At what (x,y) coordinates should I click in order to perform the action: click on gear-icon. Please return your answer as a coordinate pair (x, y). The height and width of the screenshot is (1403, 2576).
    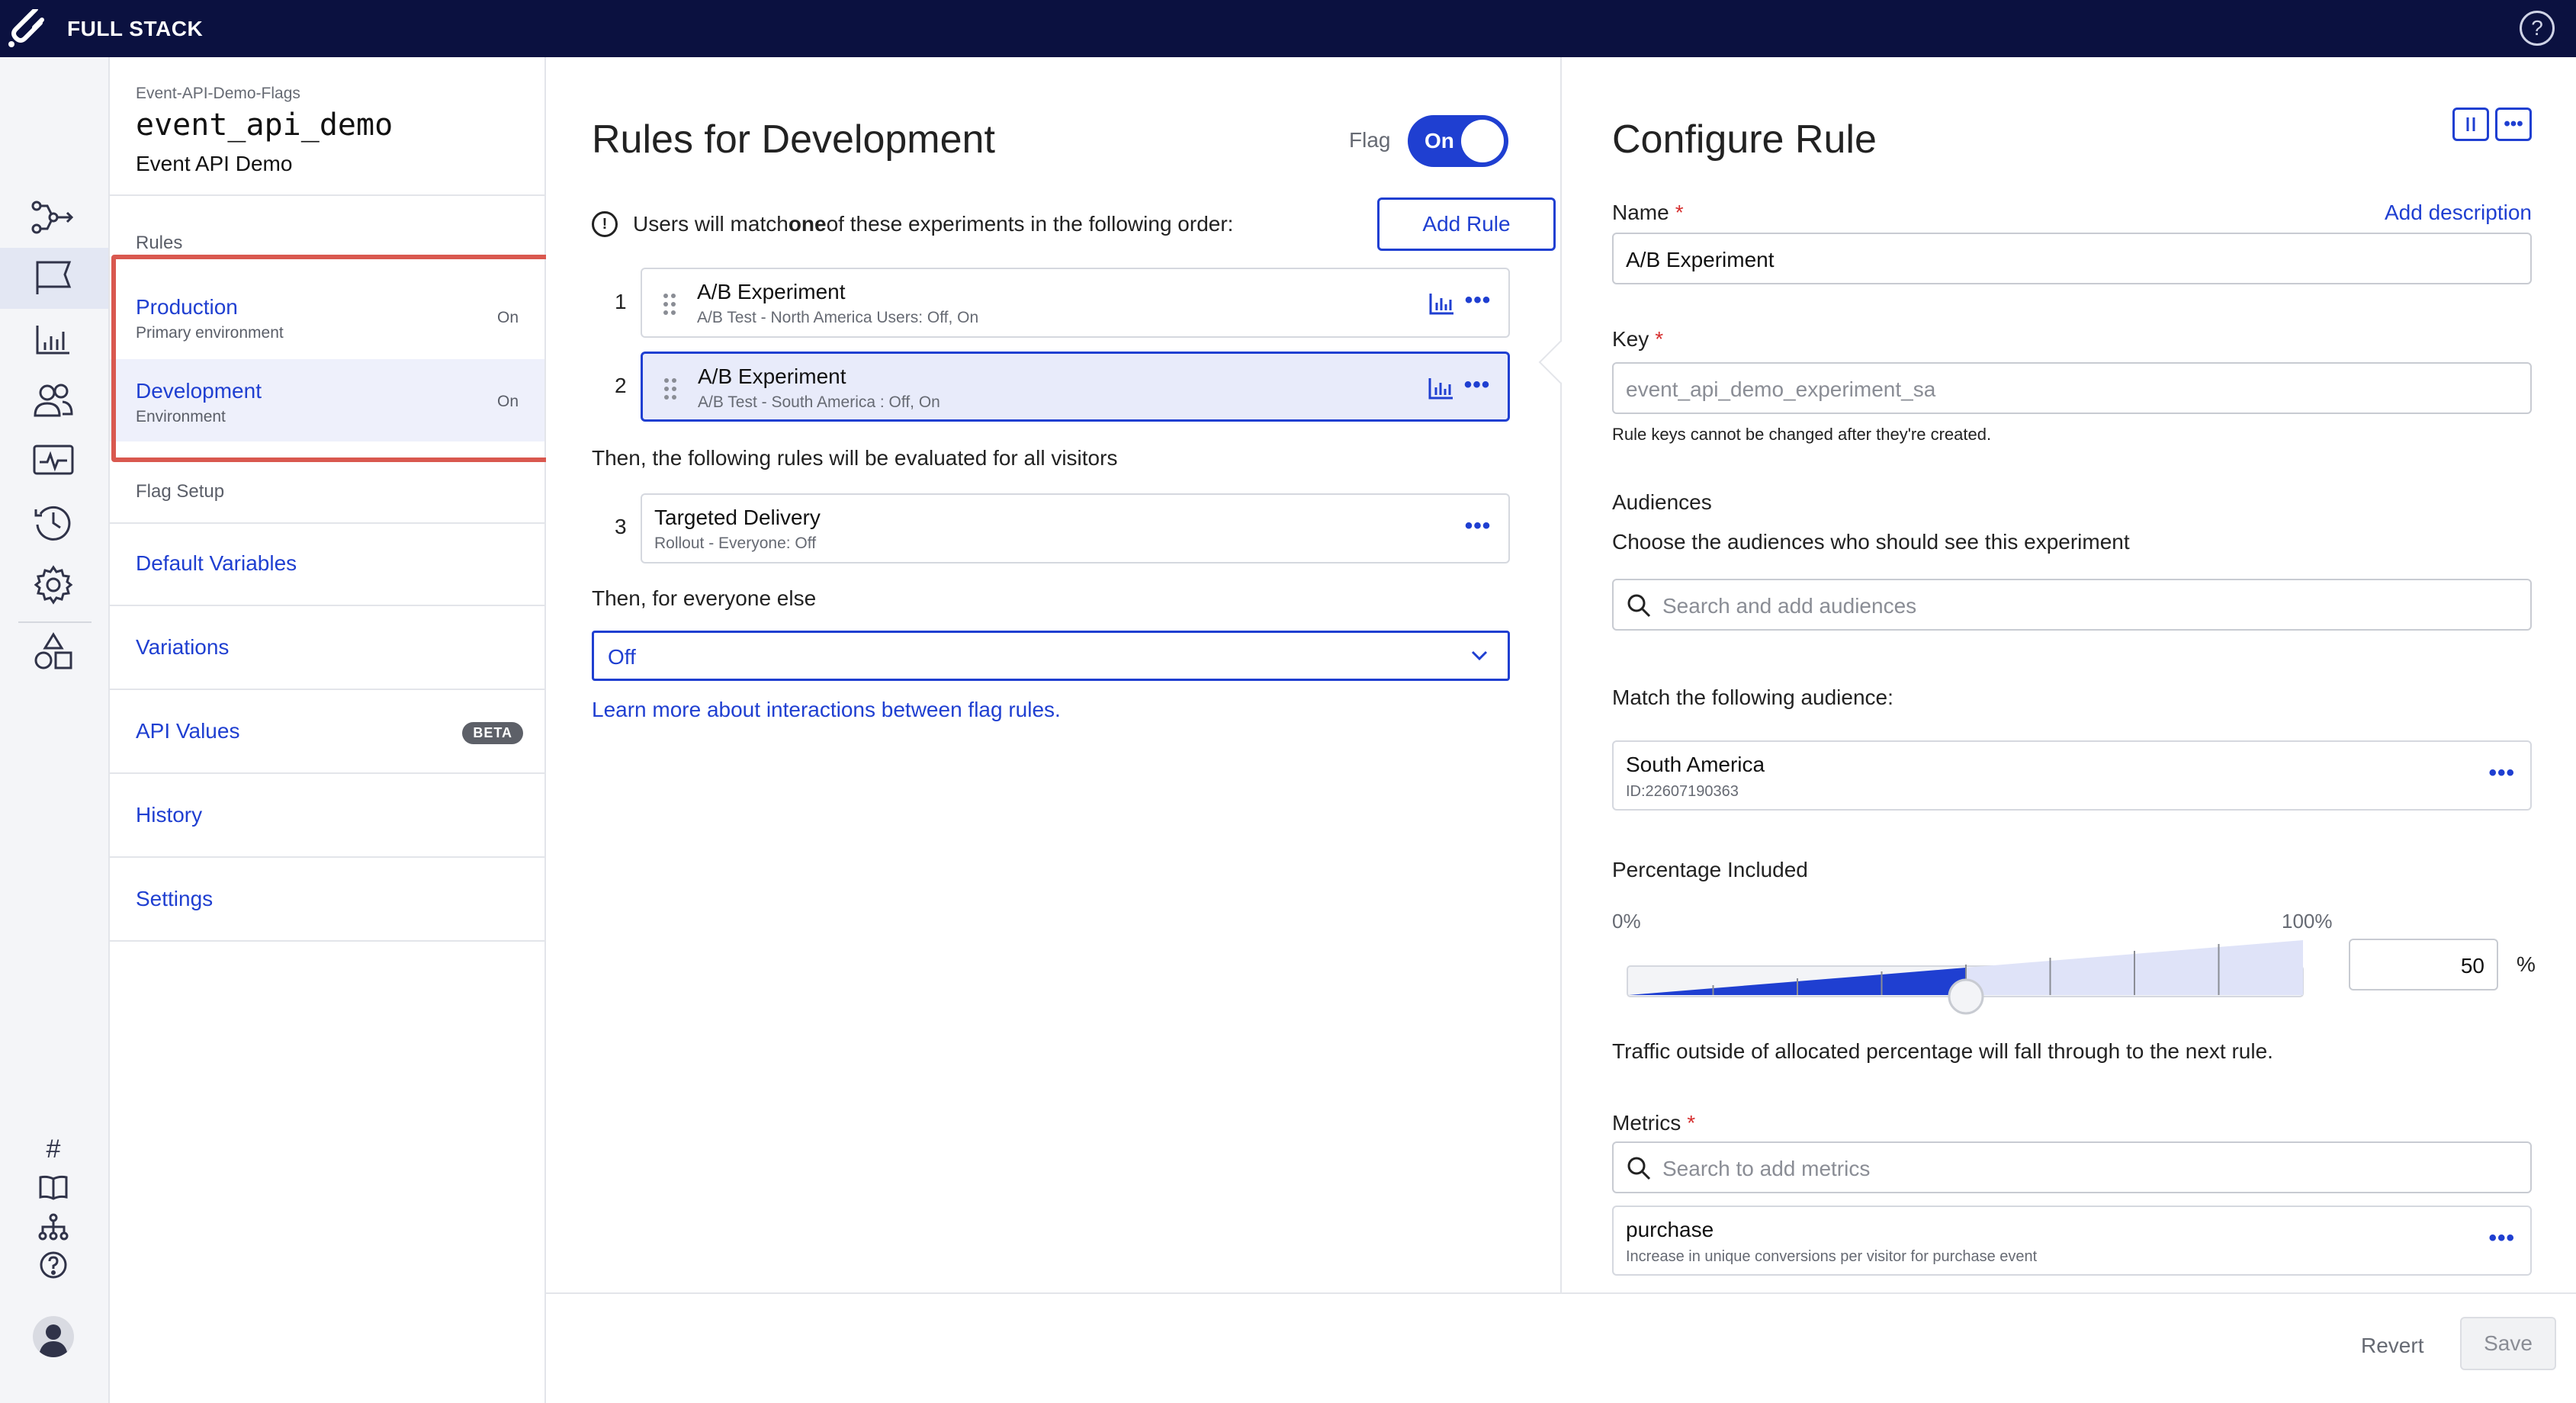
    Looking at the image, I should click on (53, 585).